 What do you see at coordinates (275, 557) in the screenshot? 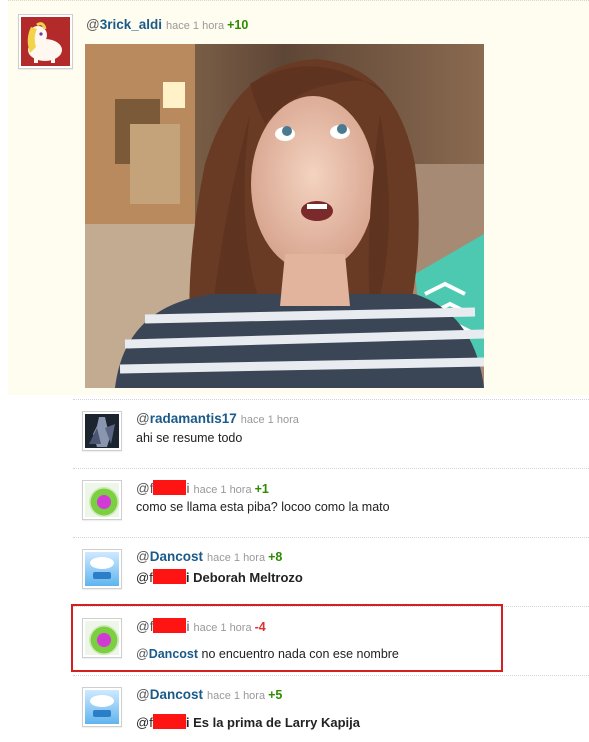
I see `score-badge: +8` at bounding box center [275, 557].